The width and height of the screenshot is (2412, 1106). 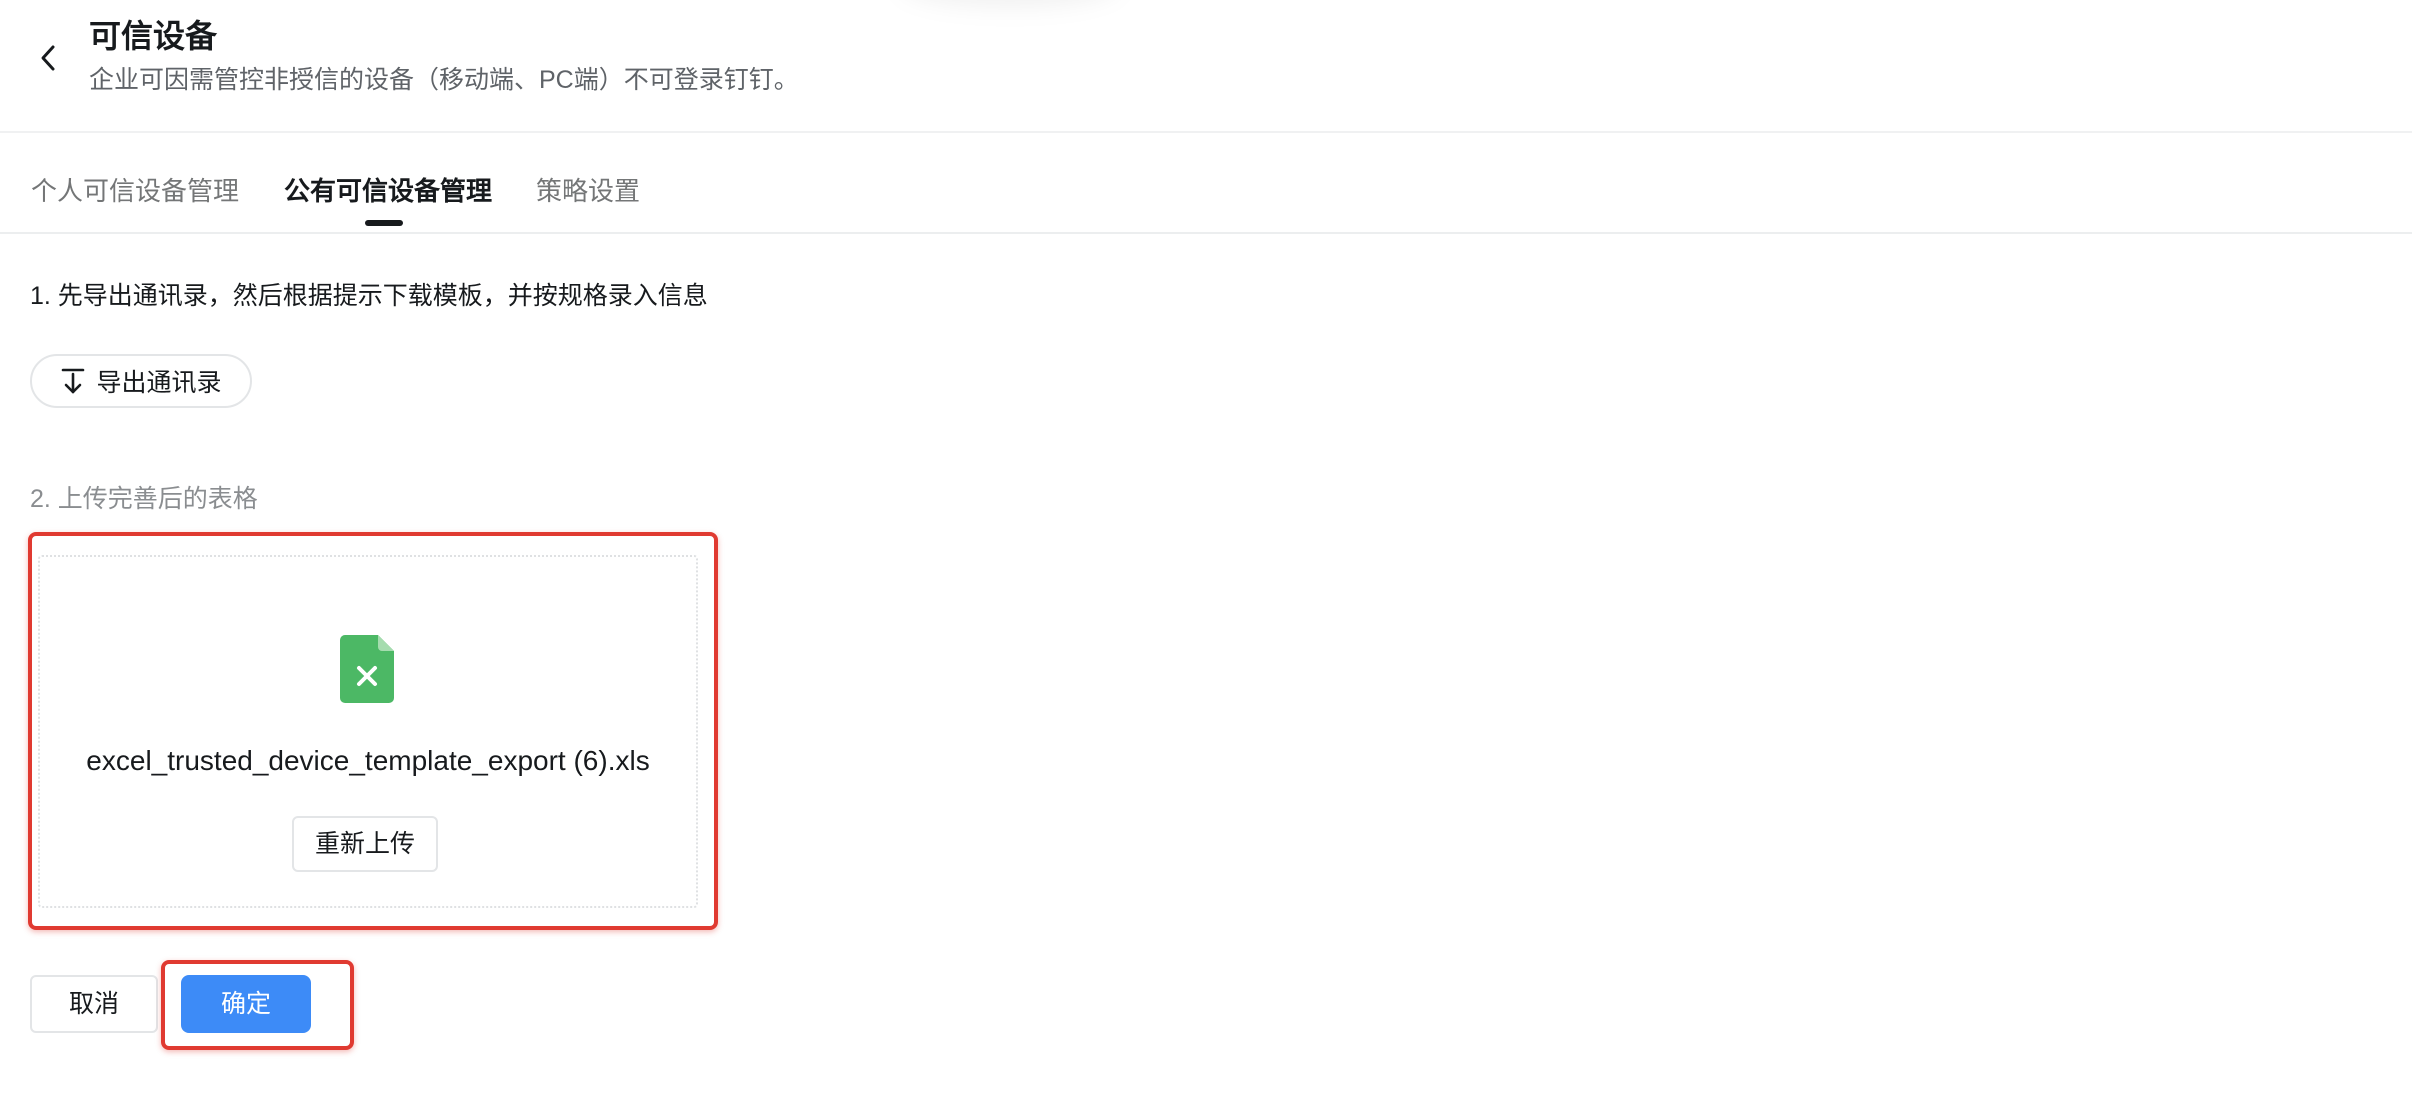 I want to click on page-title: 可信设备, so click(x=153, y=36).